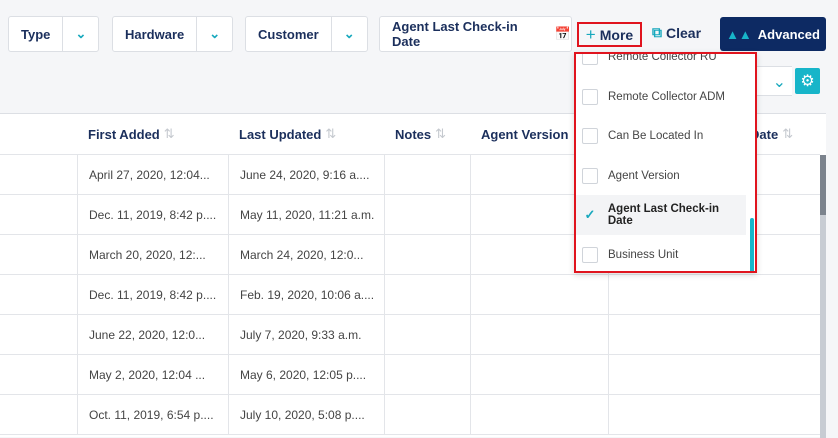 This screenshot has height=438, width=838. What do you see at coordinates (823, 185) in the screenshot?
I see `scrollbar-thumb` at bounding box center [823, 185].